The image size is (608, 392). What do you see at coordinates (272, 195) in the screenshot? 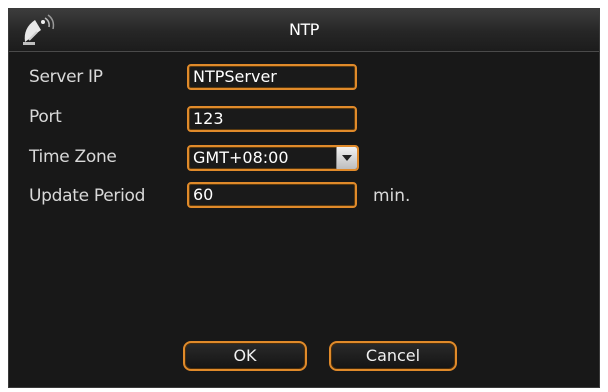
I see `update-period-input: 60` at bounding box center [272, 195].